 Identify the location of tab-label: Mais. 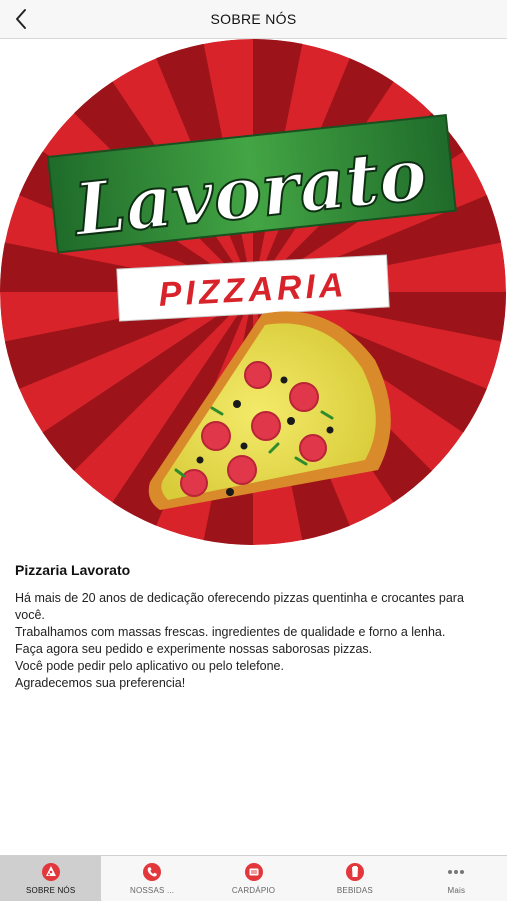
(456, 890).